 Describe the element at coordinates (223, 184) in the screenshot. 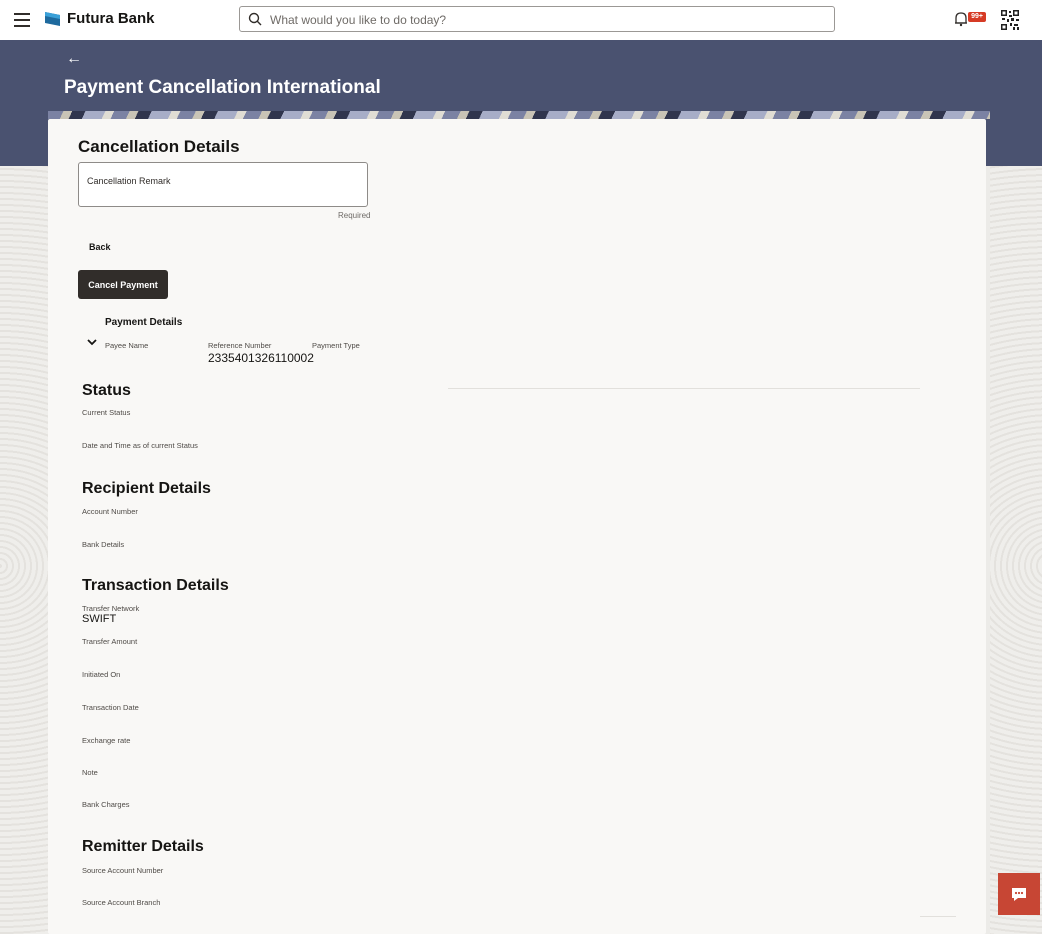

I see `cancellation-remark-field: Cancellation Remark` at that location.